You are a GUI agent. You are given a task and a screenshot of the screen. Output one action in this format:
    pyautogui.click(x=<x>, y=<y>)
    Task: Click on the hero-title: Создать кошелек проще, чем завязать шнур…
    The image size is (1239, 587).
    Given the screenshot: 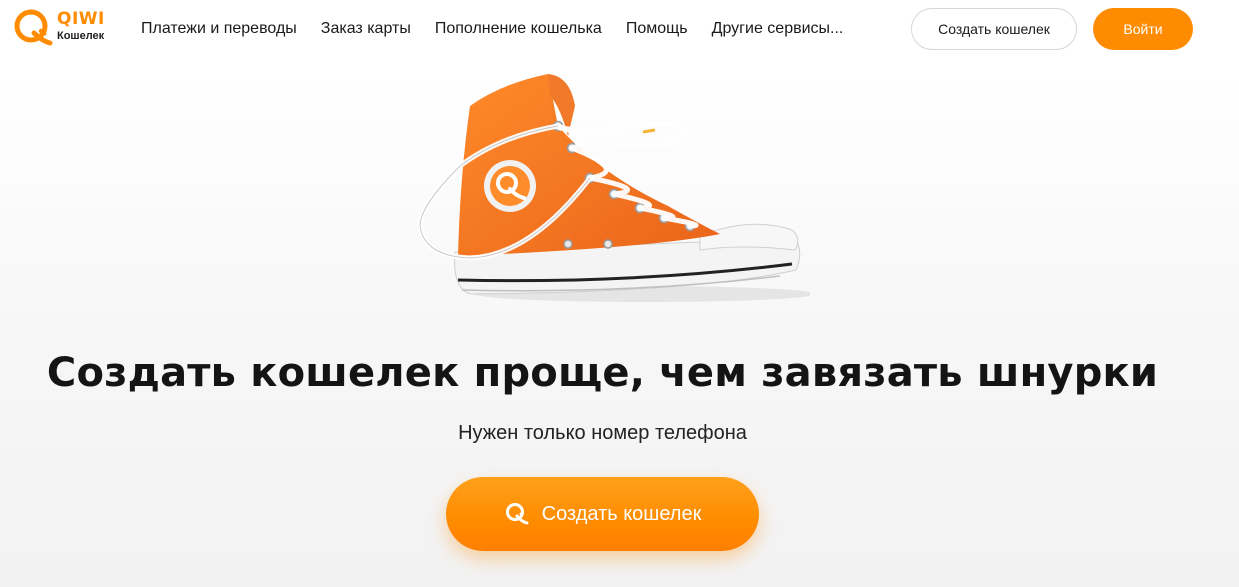 What is the action you would take?
    pyautogui.click(x=602, y=373)
    